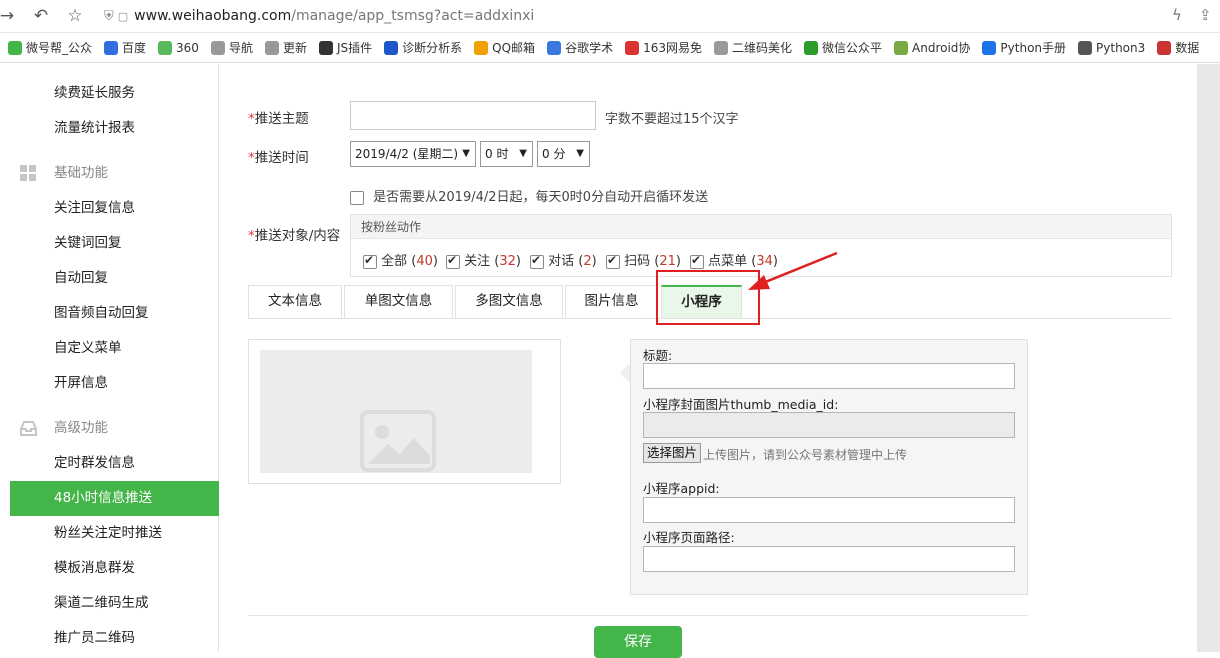 The width and height of the screenshot is (1220, 658). Describe the element at coordinates (81, 173) in the screenshot. I see `sidebar-group-label: 基础功能` at that location.